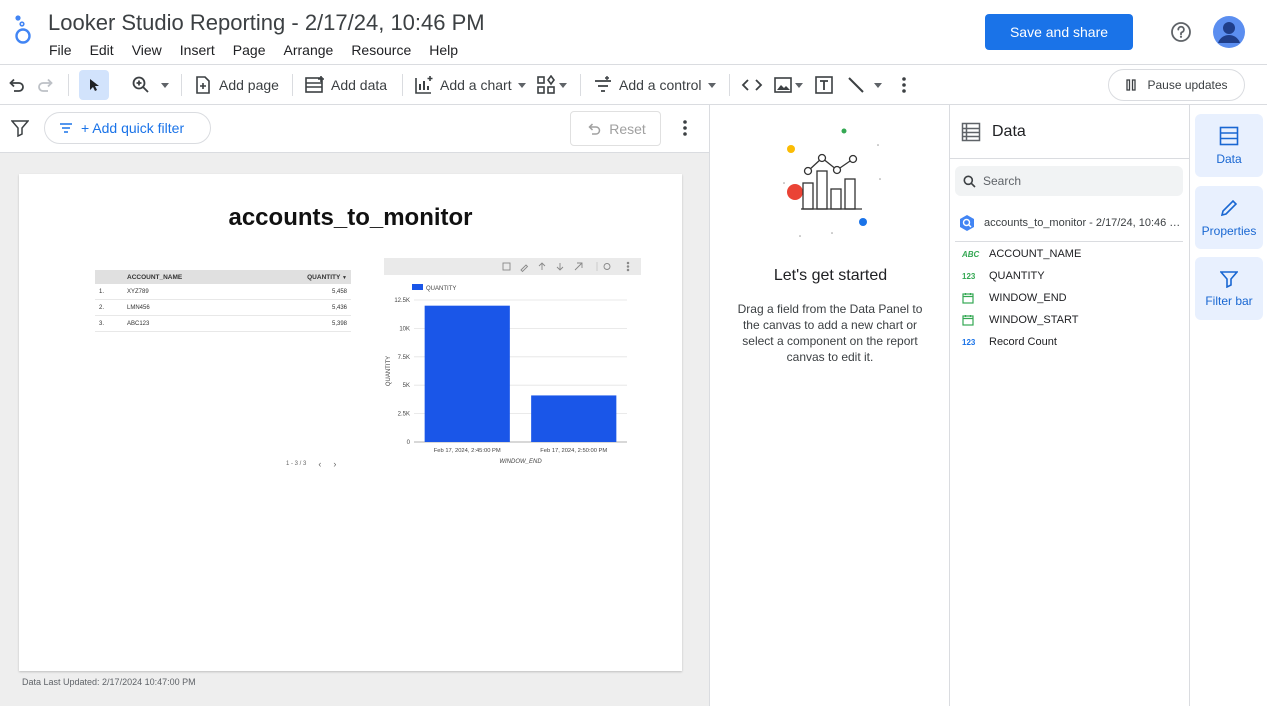 Image resolution: width=1267 pixels, height=706 pixels. What do you see at coordinates (60, 50) in the screenshot?
I see `menu-file: File` at bounding box center [60, 50].